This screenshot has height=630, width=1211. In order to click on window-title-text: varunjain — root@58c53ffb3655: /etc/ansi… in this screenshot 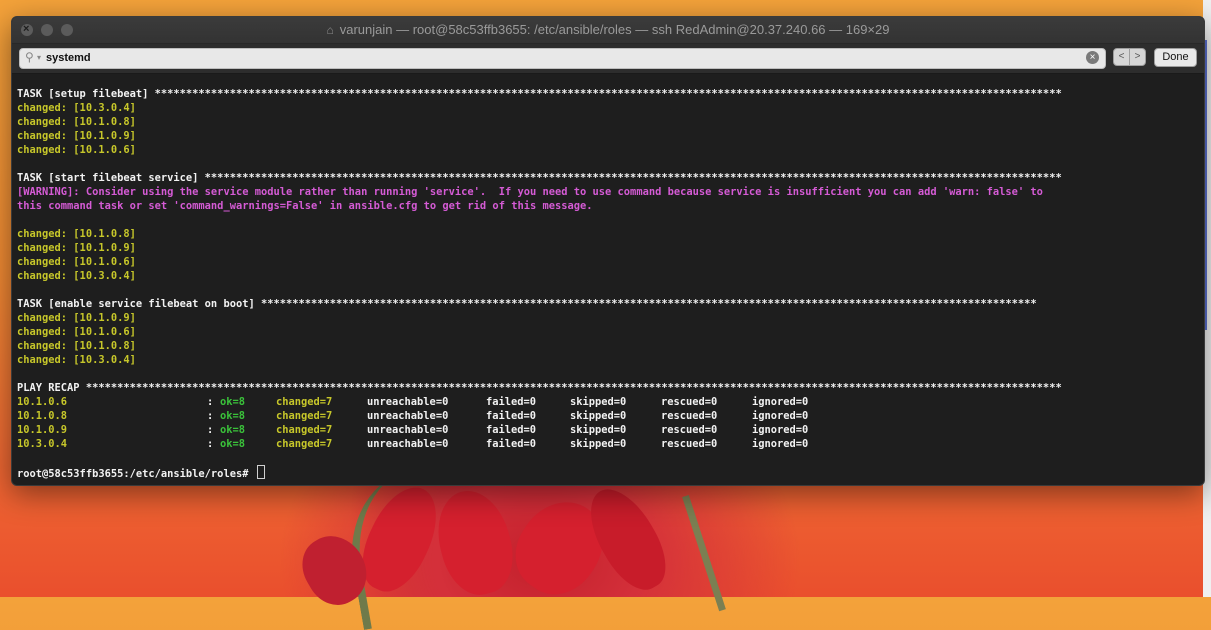, I will do `click(614, 29)`.